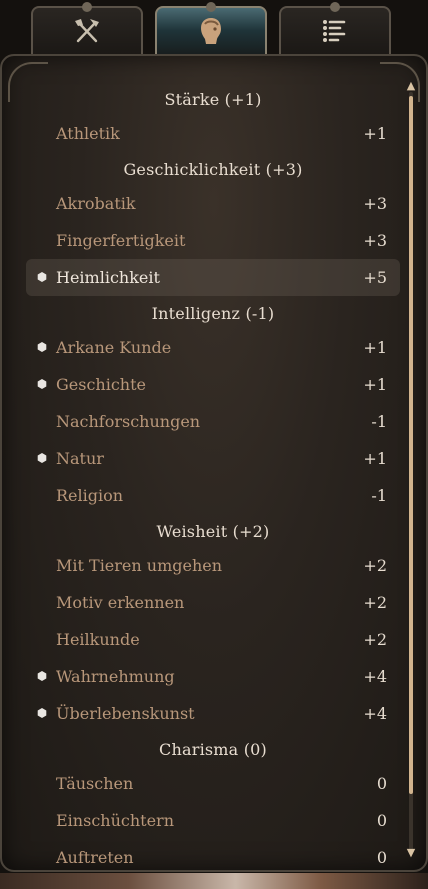  I want to click on tab-list, so click(335, 30).